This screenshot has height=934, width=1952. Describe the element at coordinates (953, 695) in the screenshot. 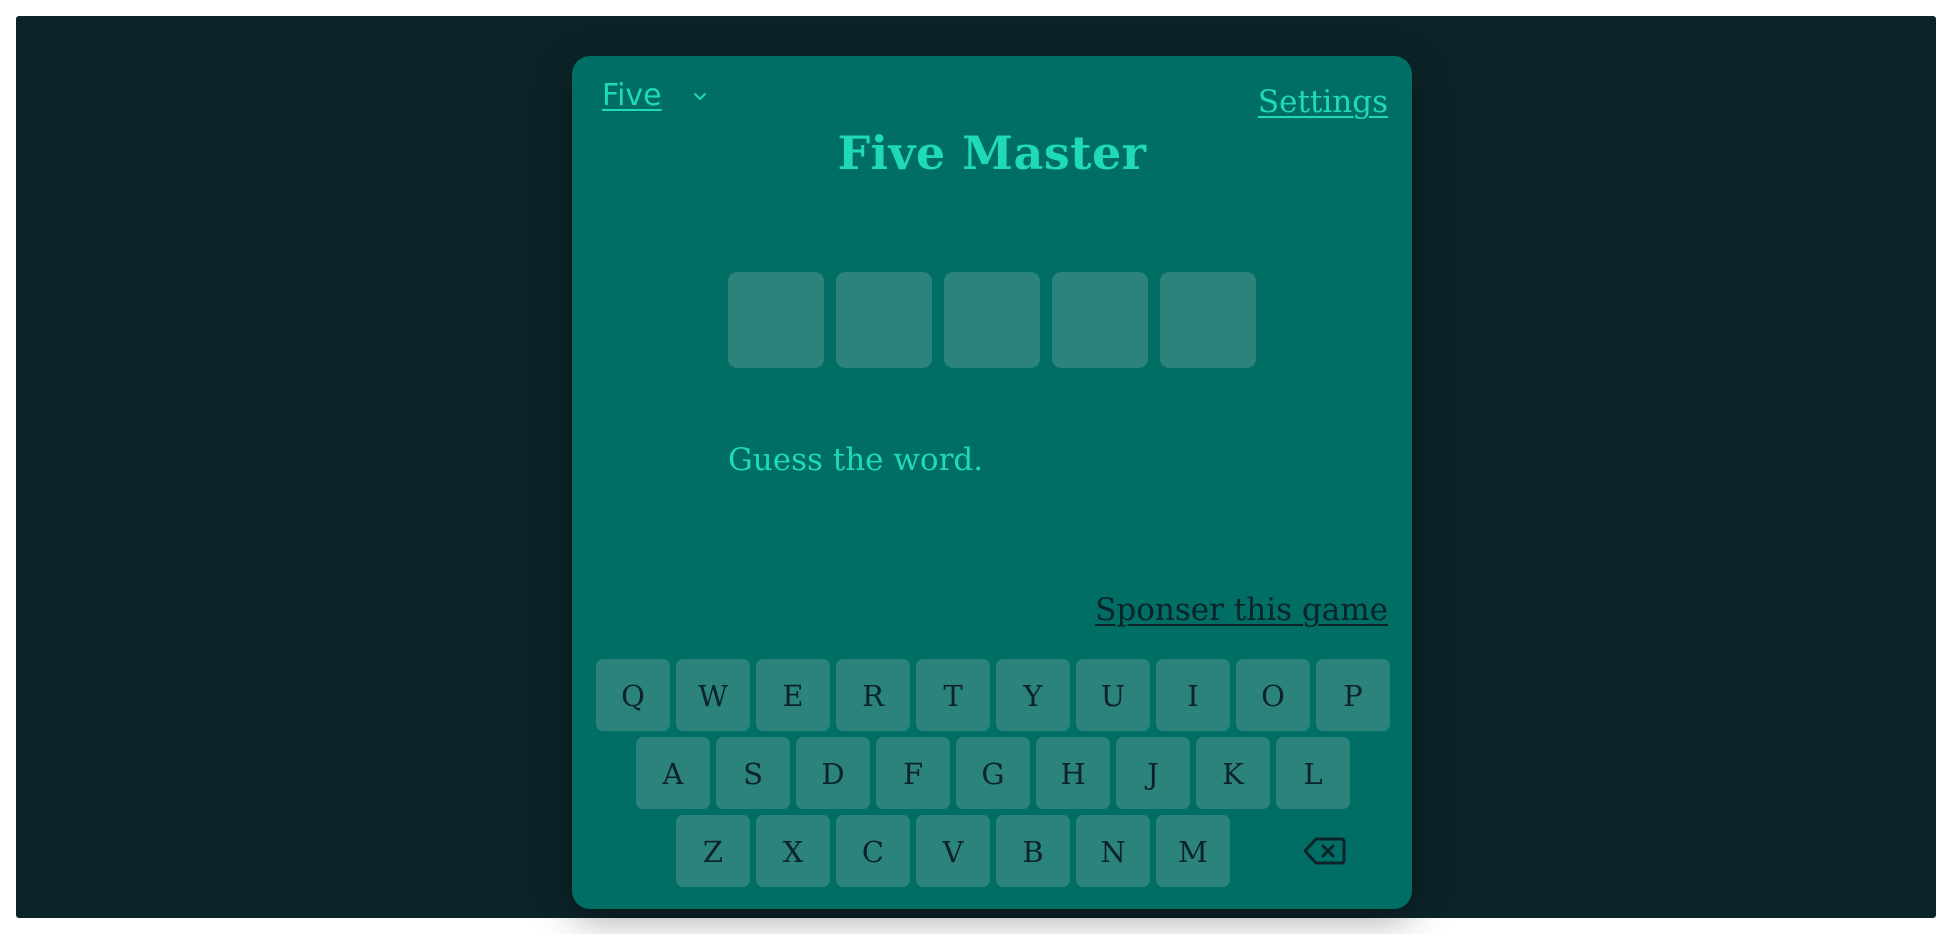

I see `key-t: T` at that location.